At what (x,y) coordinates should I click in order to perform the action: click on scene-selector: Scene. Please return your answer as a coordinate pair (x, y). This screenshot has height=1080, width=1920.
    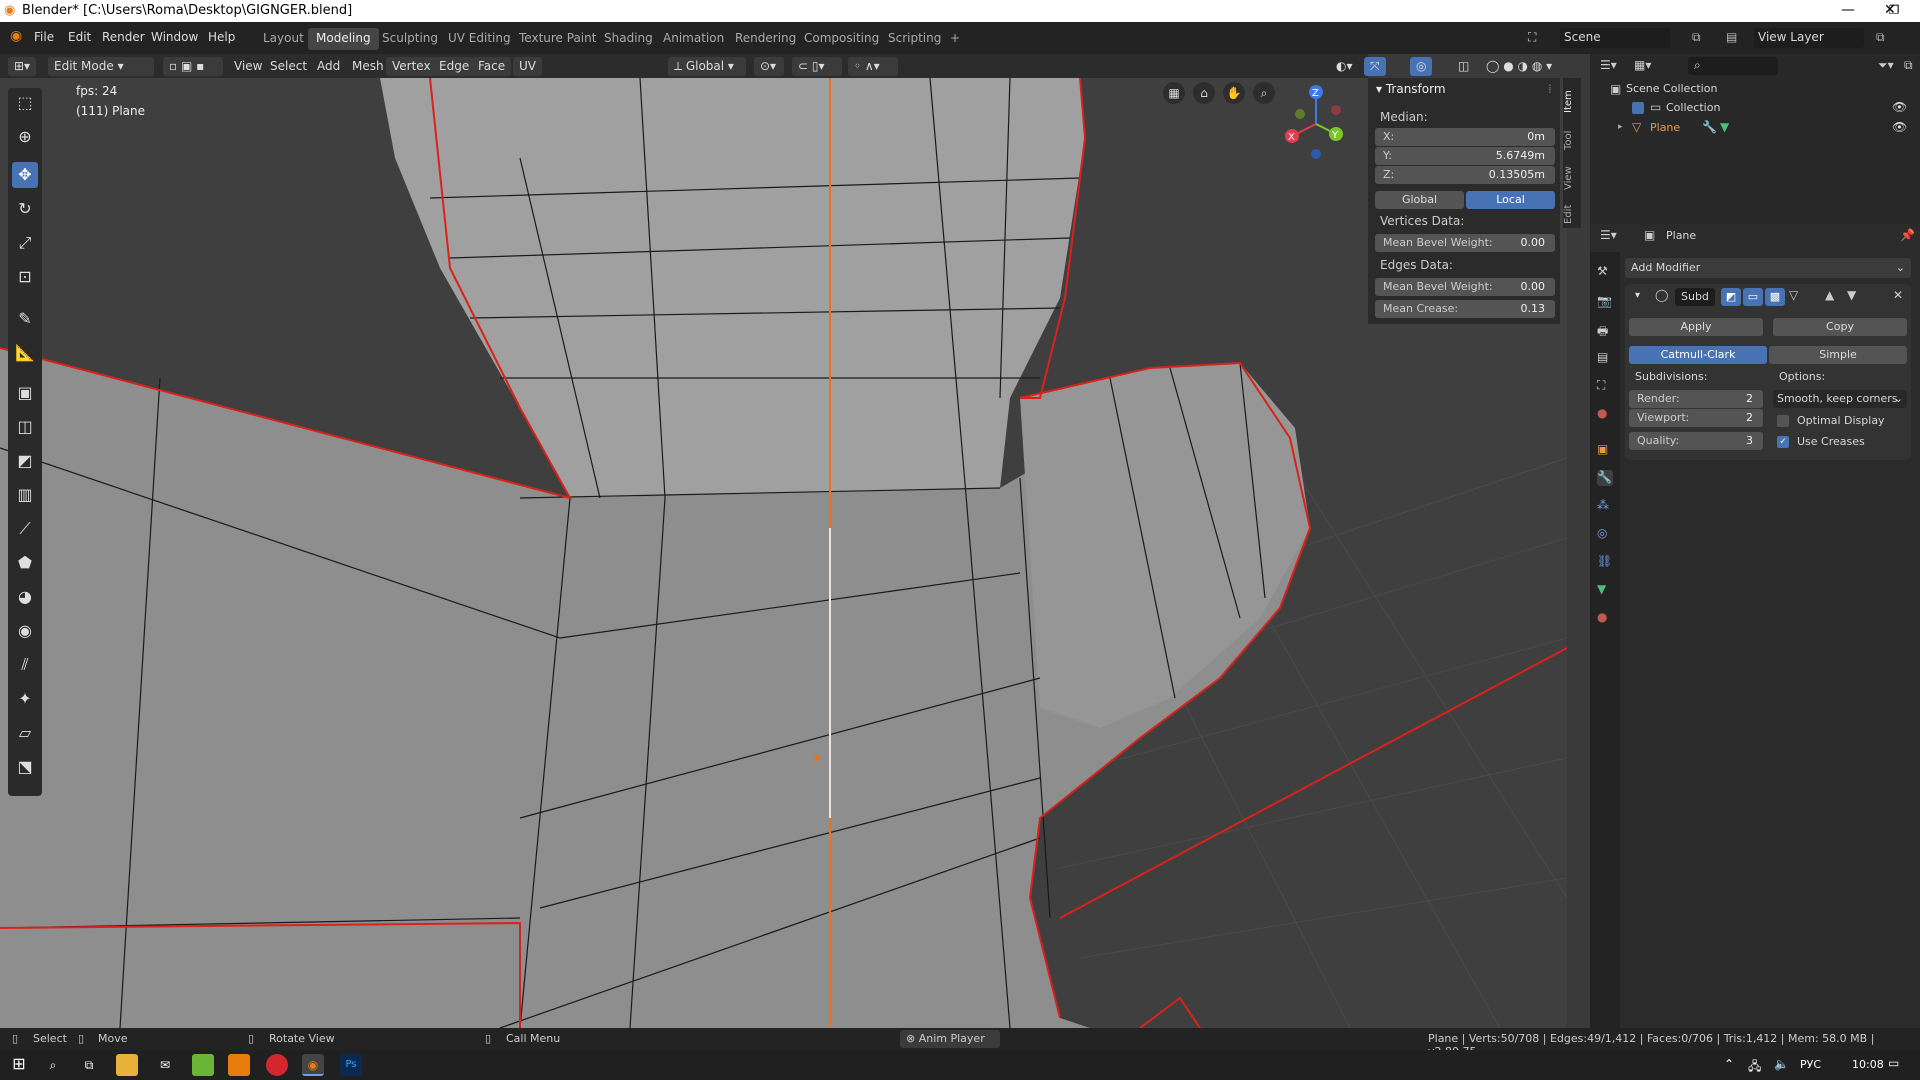
    Looking at the image, I should click on (1615, 38).